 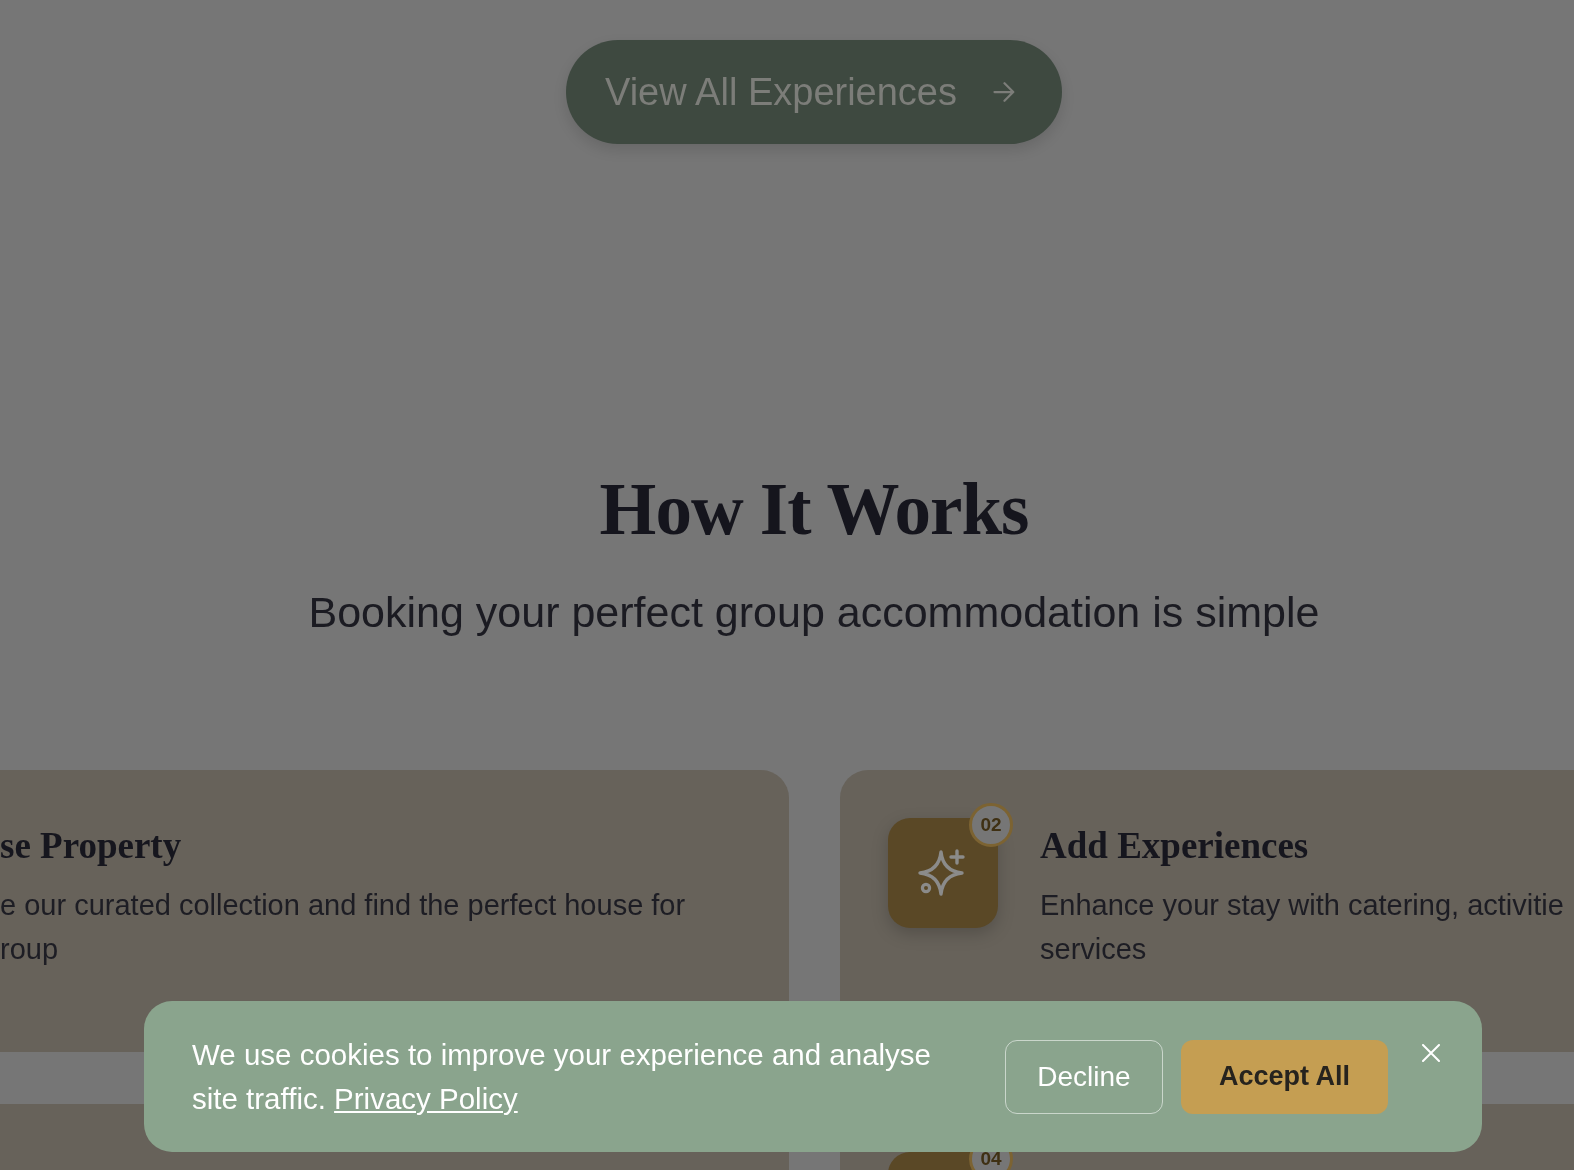 I want to click on arrow-right-icon, so click(x=1004, y=92).